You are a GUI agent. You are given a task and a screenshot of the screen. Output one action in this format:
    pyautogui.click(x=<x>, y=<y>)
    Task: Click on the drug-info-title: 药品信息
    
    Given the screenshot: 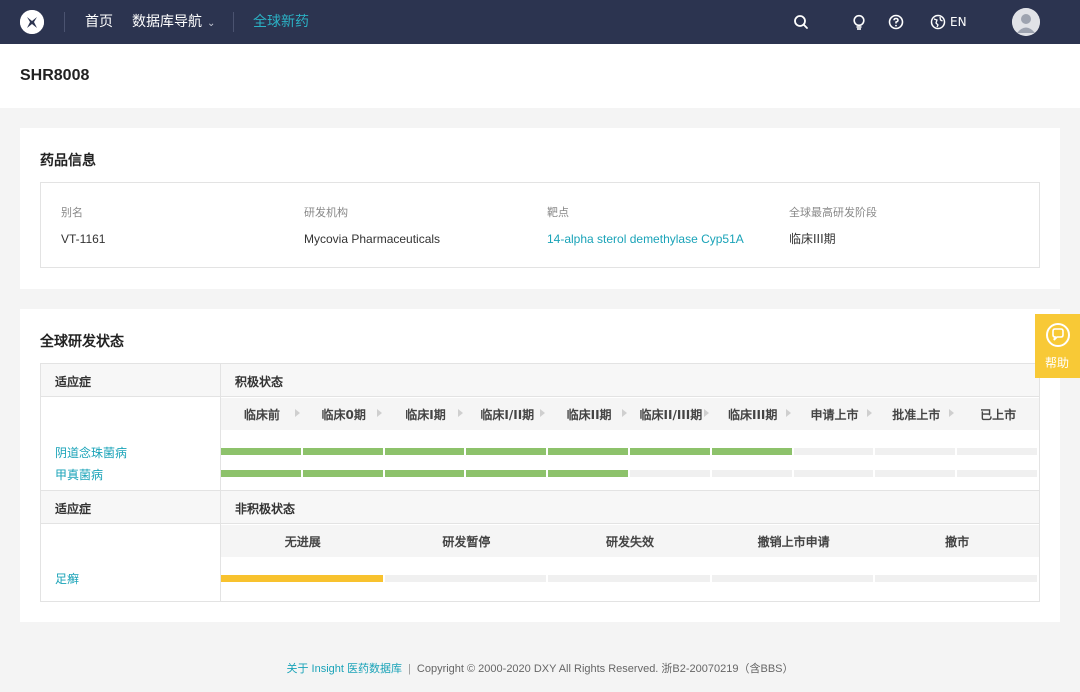 What is the action you would take?
    pyautogui.click(x=68, y=161)
    